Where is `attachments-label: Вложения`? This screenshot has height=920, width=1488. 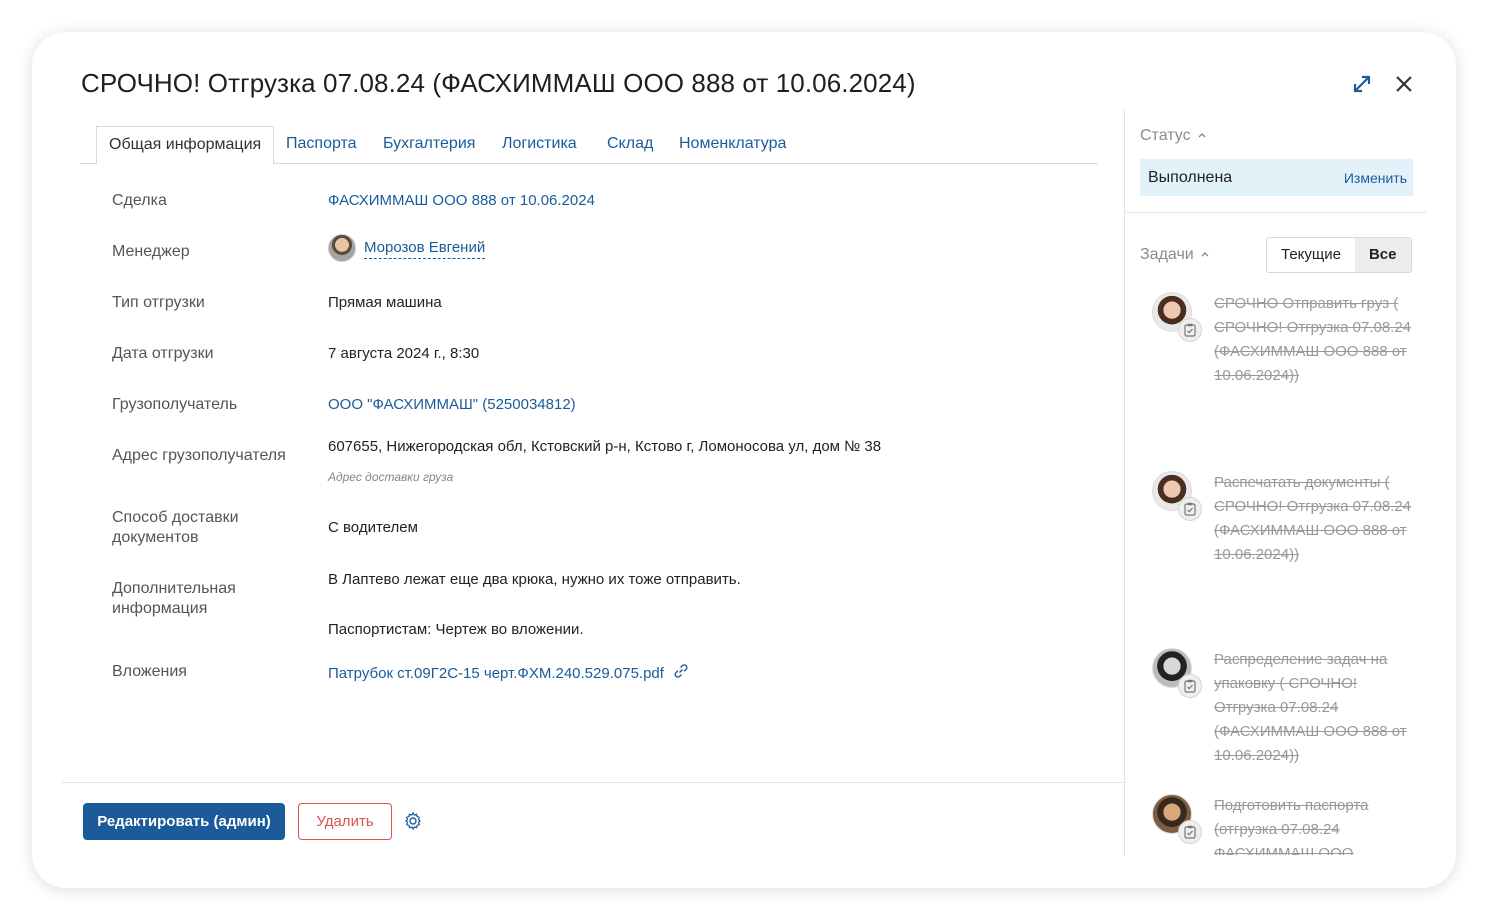
attachments-label: Вложения is located at coordinates (149, 671).